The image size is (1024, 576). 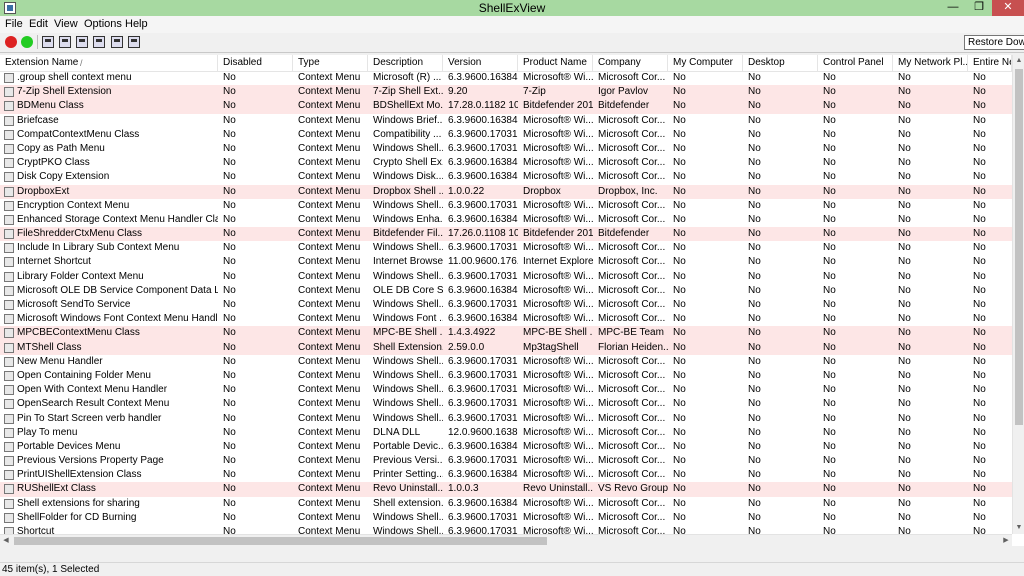 I want to click on menu-edit: Edit, so click(x=38, y=24).